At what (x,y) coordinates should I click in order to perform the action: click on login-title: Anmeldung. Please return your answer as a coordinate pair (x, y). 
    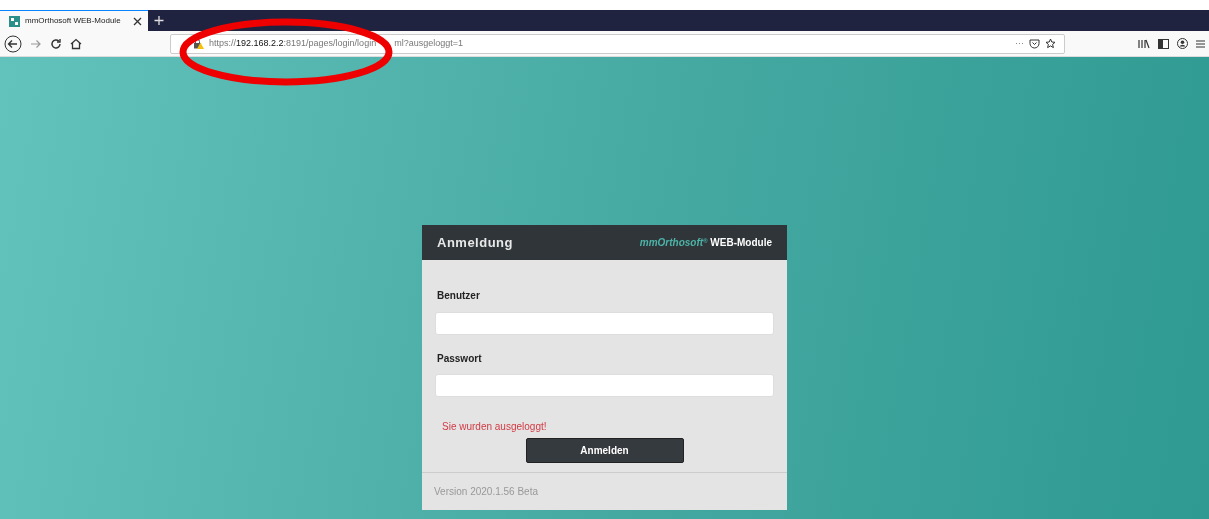
    Looking at the image, I should click on (475, 242).